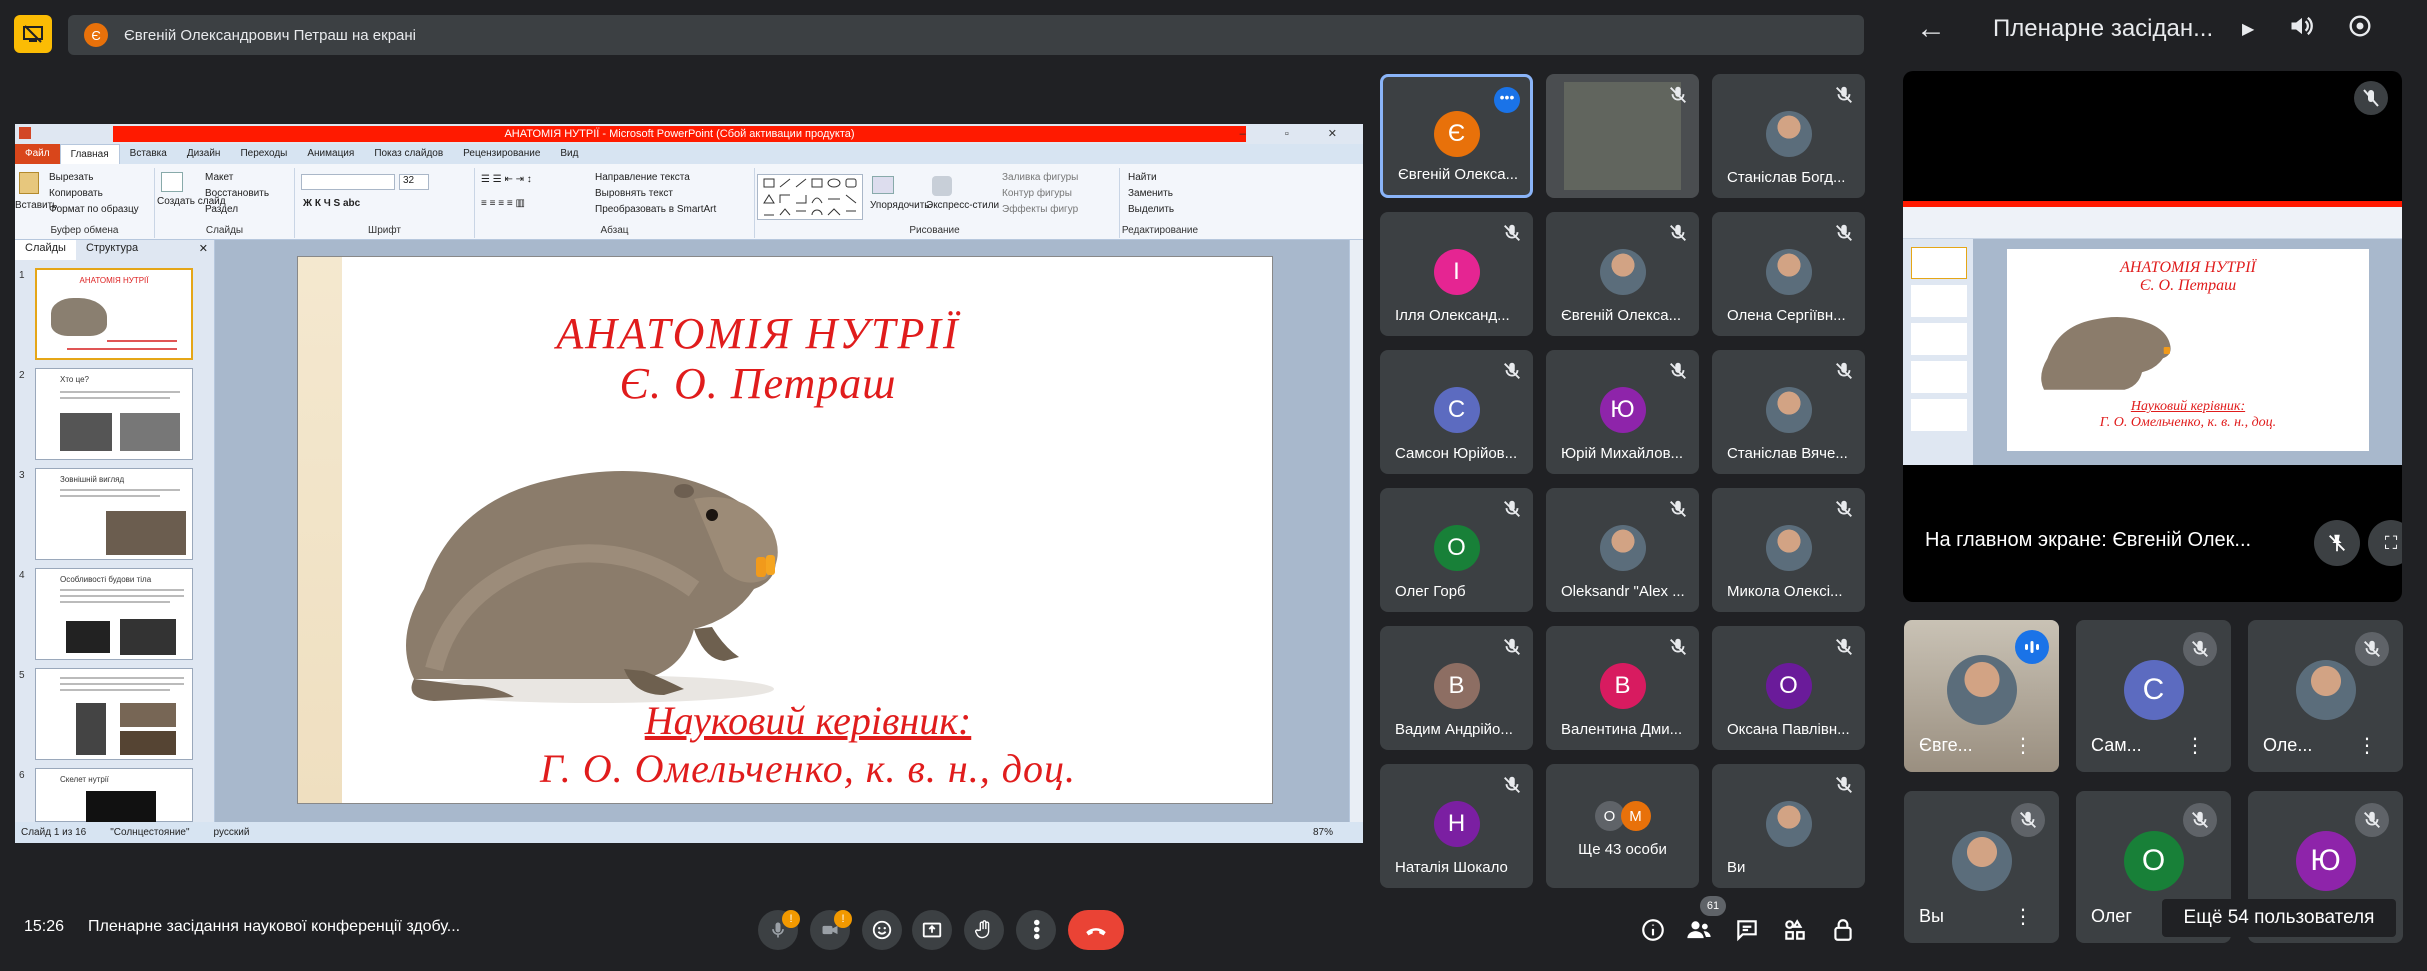 Image resolution: width=2427 pixels, height=971 pixels. What do you see at coordinates (114, 514) in the screenshot?
I see `slide-thumbnail: Зовнішній вигляд` at bounding box center [114, 514].